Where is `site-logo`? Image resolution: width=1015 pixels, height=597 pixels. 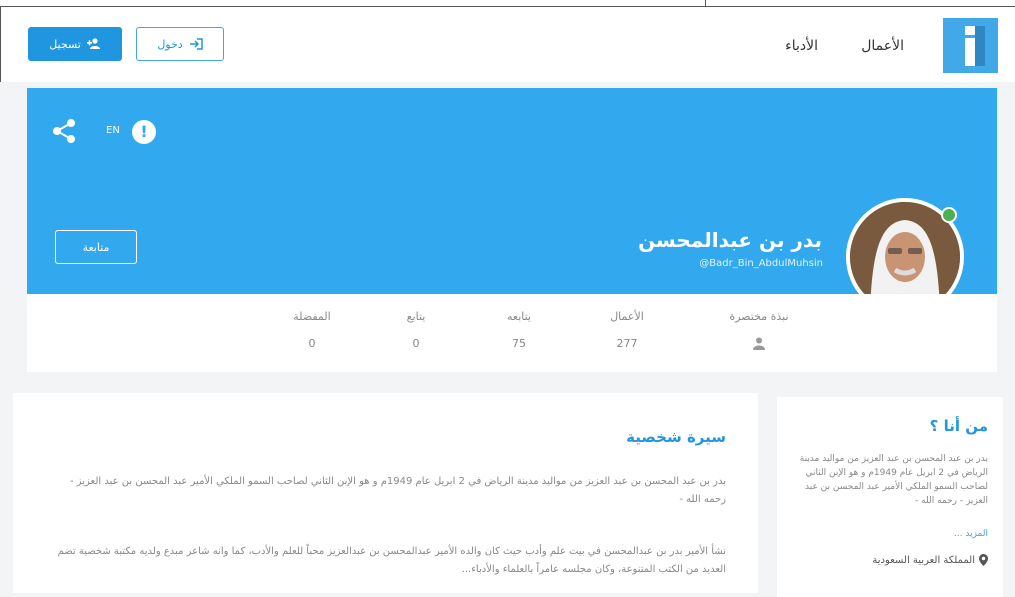
site-logo is located at coordinates (970, 45).